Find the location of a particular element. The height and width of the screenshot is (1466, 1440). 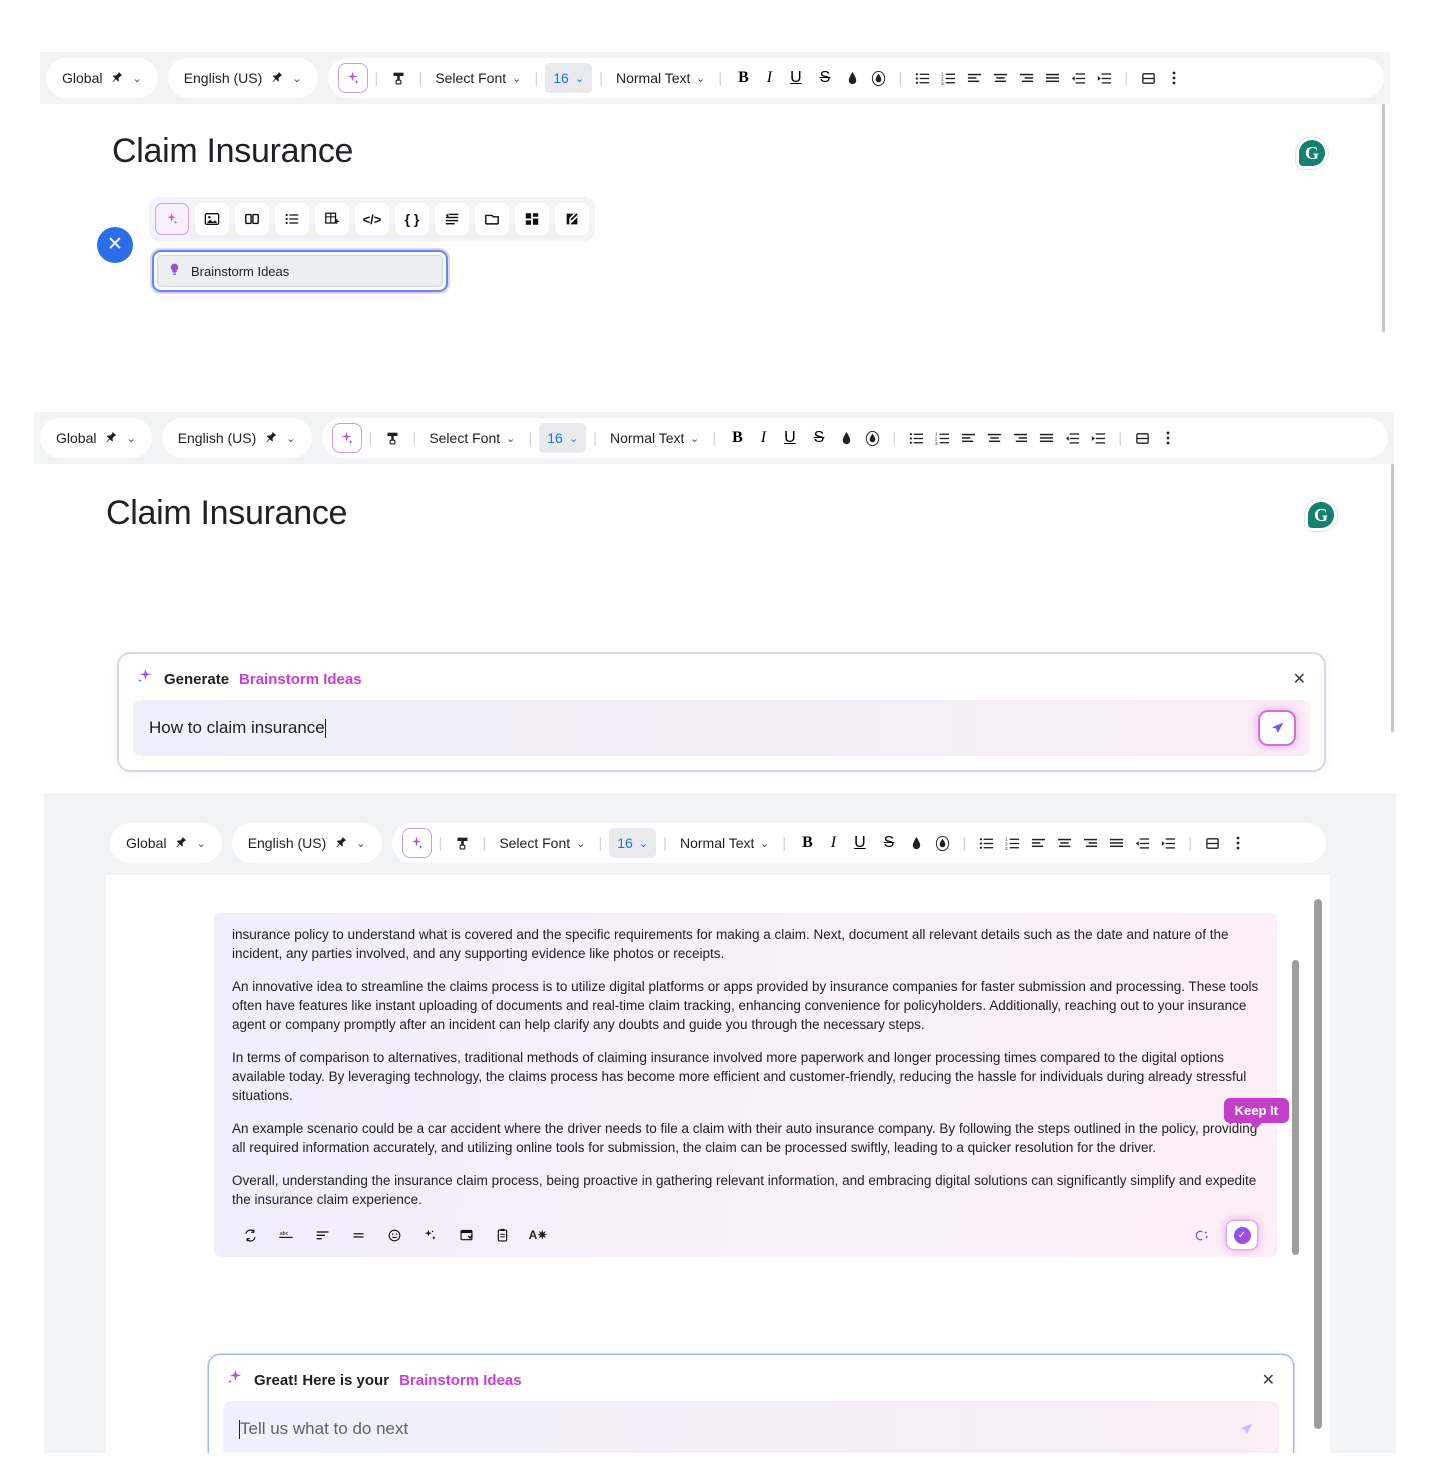

regenerate-icon is located at coordinates (250, 1235).